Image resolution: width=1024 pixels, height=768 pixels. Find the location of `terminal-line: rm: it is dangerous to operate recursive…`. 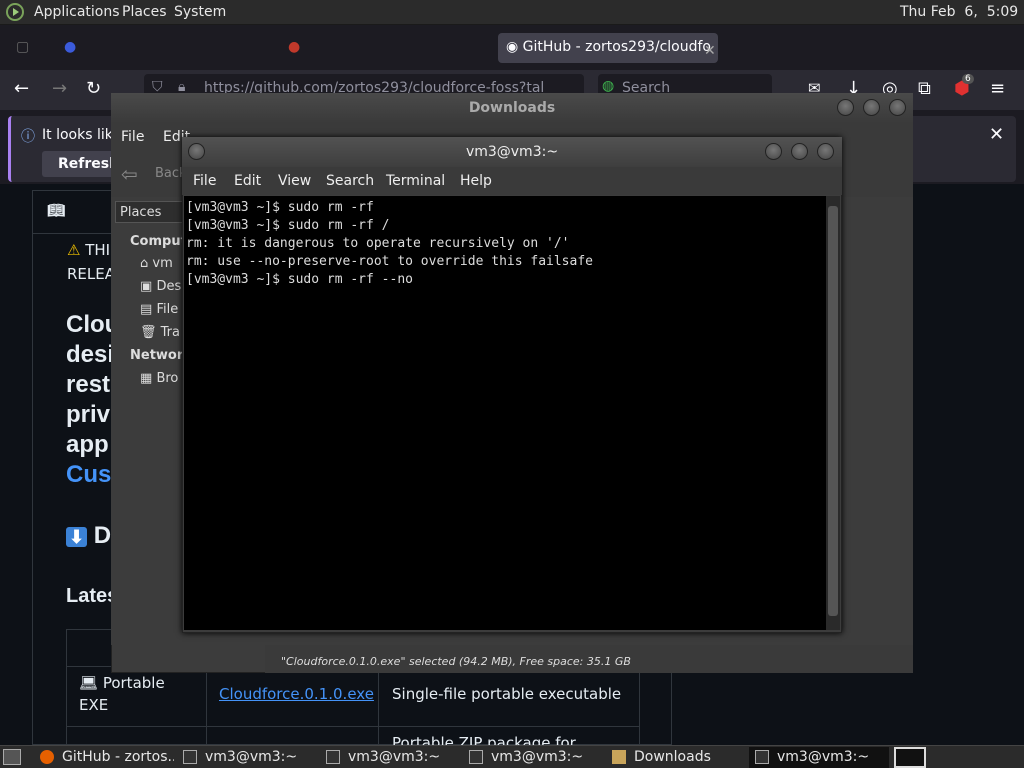

terminal-line: rm: it is dangerous to operate recursive… is located at coordinates (378, 243).